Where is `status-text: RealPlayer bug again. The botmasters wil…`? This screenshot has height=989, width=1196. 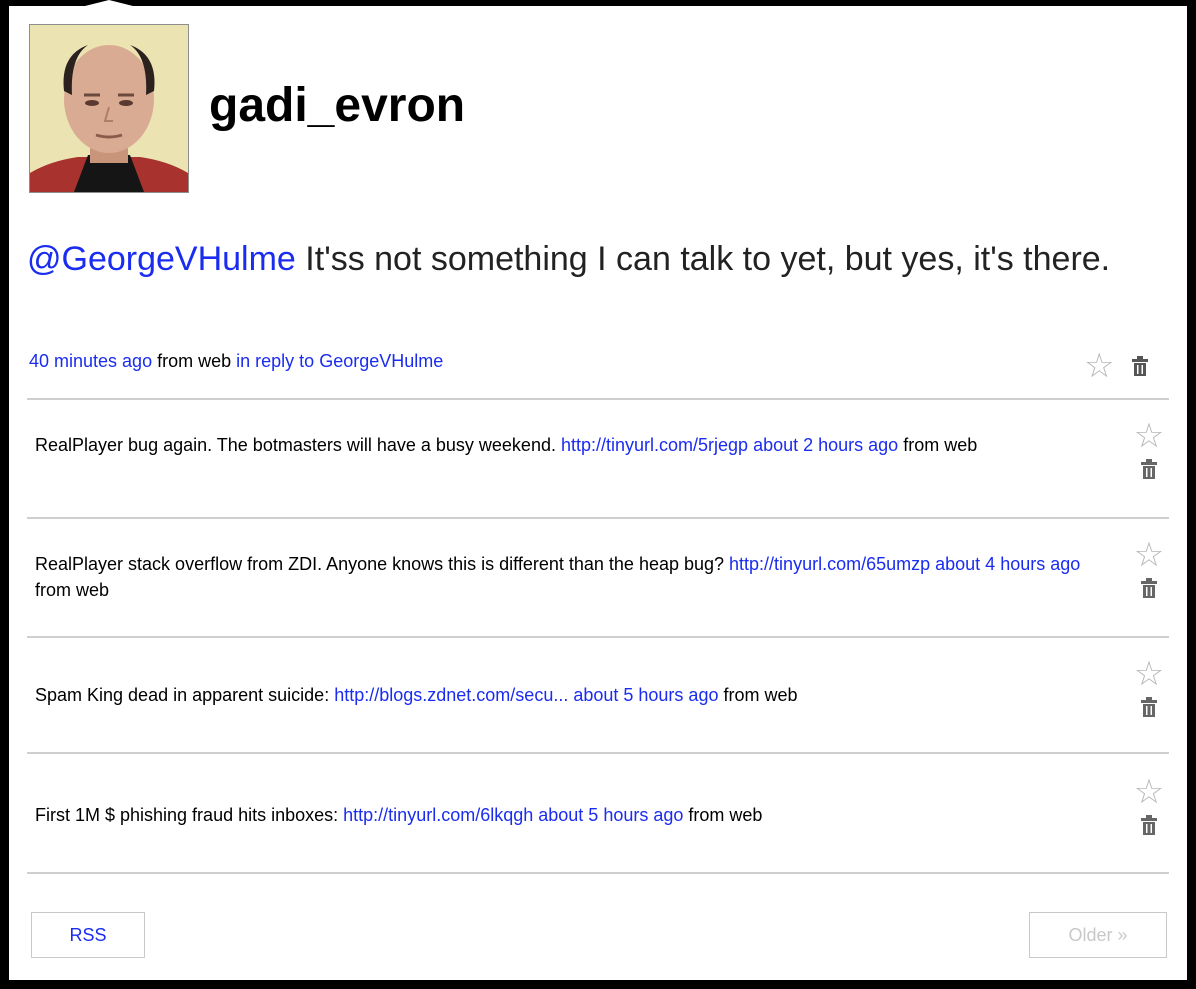
status-text: RealPlayer bug again. The botmasters wil… is located at coordinates (298, 445).